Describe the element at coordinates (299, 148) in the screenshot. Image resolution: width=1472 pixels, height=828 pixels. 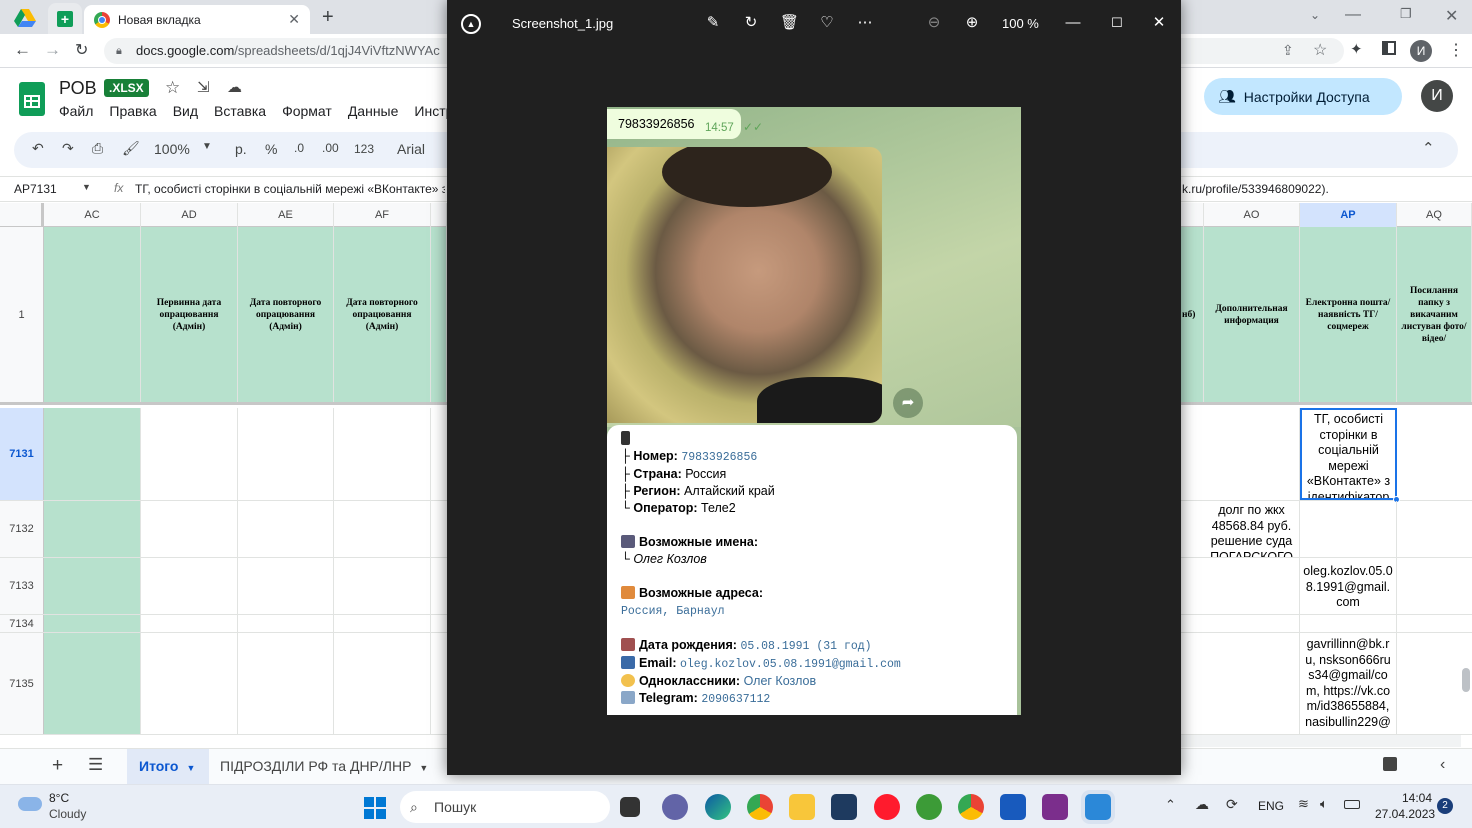
I see `decrease-decimal: .0` at that location.